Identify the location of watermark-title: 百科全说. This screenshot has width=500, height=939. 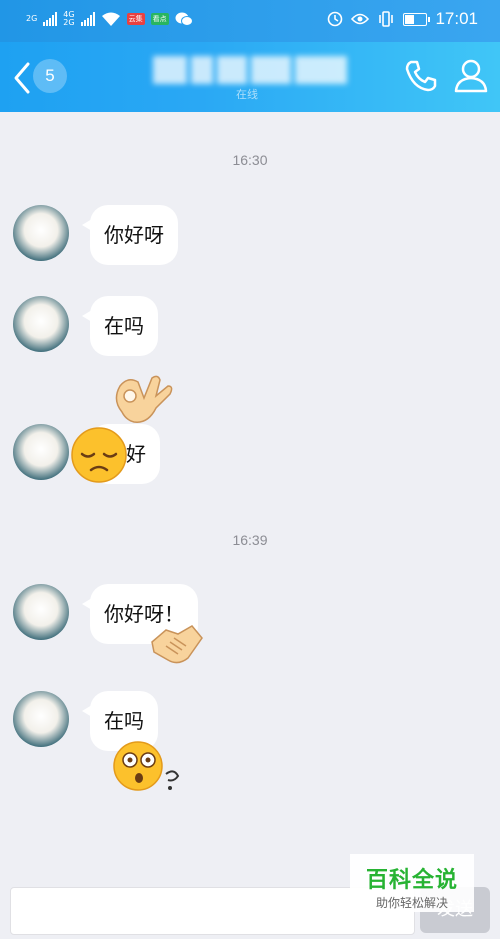
(411, 880).